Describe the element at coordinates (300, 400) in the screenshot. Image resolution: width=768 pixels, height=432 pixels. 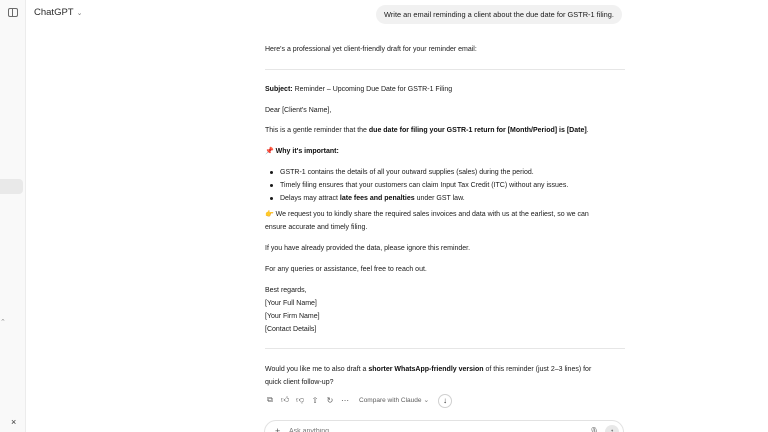
I see `thumbs-down-icon: 👎︎` at that location.